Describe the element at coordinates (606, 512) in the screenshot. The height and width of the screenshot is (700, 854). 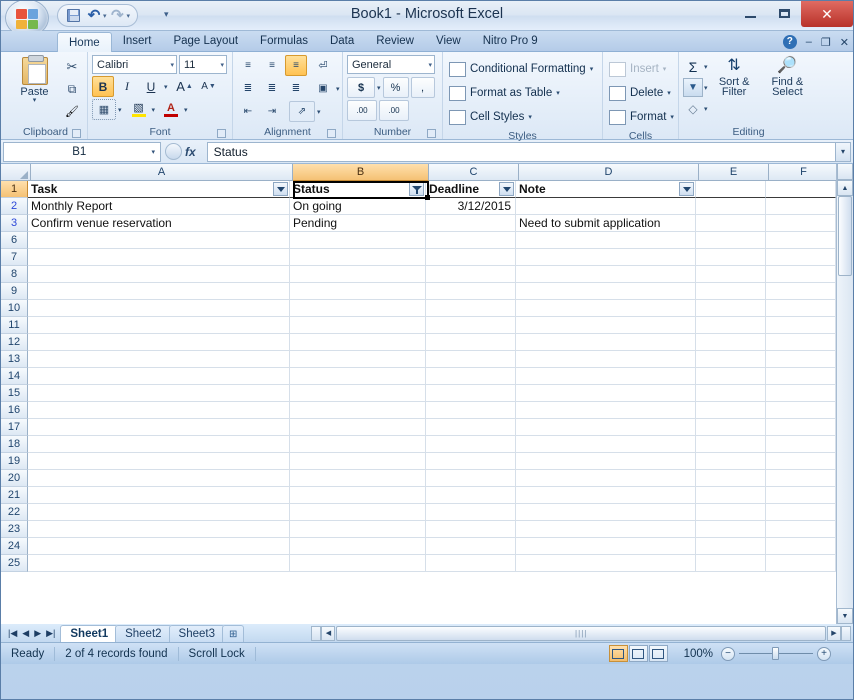
I see `cell-D22` at that location.